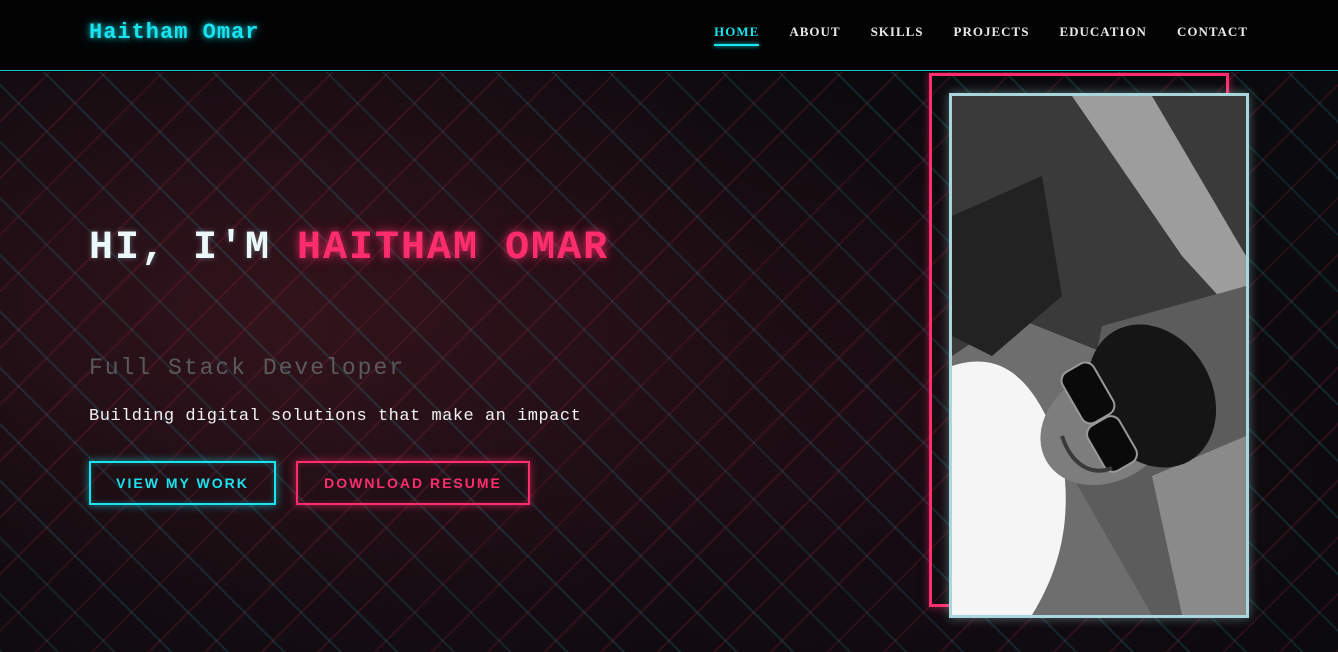 Image resolution: width=1338 pixels, height=652 pixels. Describe the element at coordinates (737, 35) in the screenshot. I see `nav-link-home: HOME` at that location.